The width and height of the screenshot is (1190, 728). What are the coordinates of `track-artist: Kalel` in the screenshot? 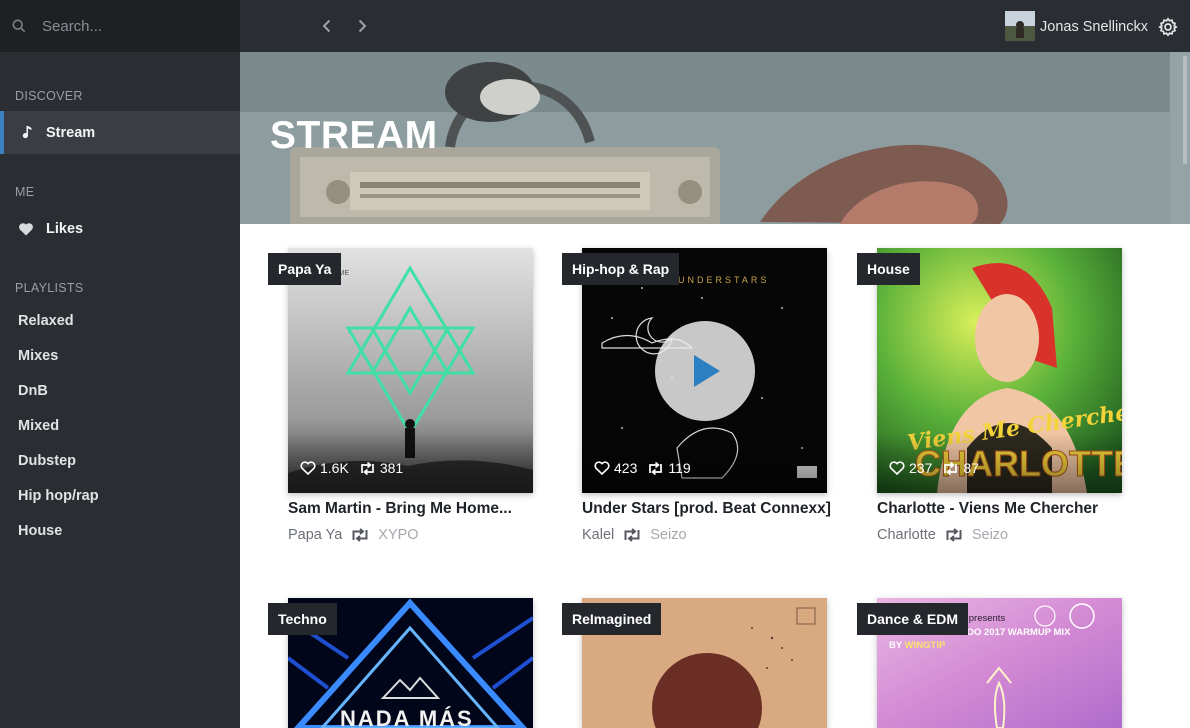 It's located at (598, 535).